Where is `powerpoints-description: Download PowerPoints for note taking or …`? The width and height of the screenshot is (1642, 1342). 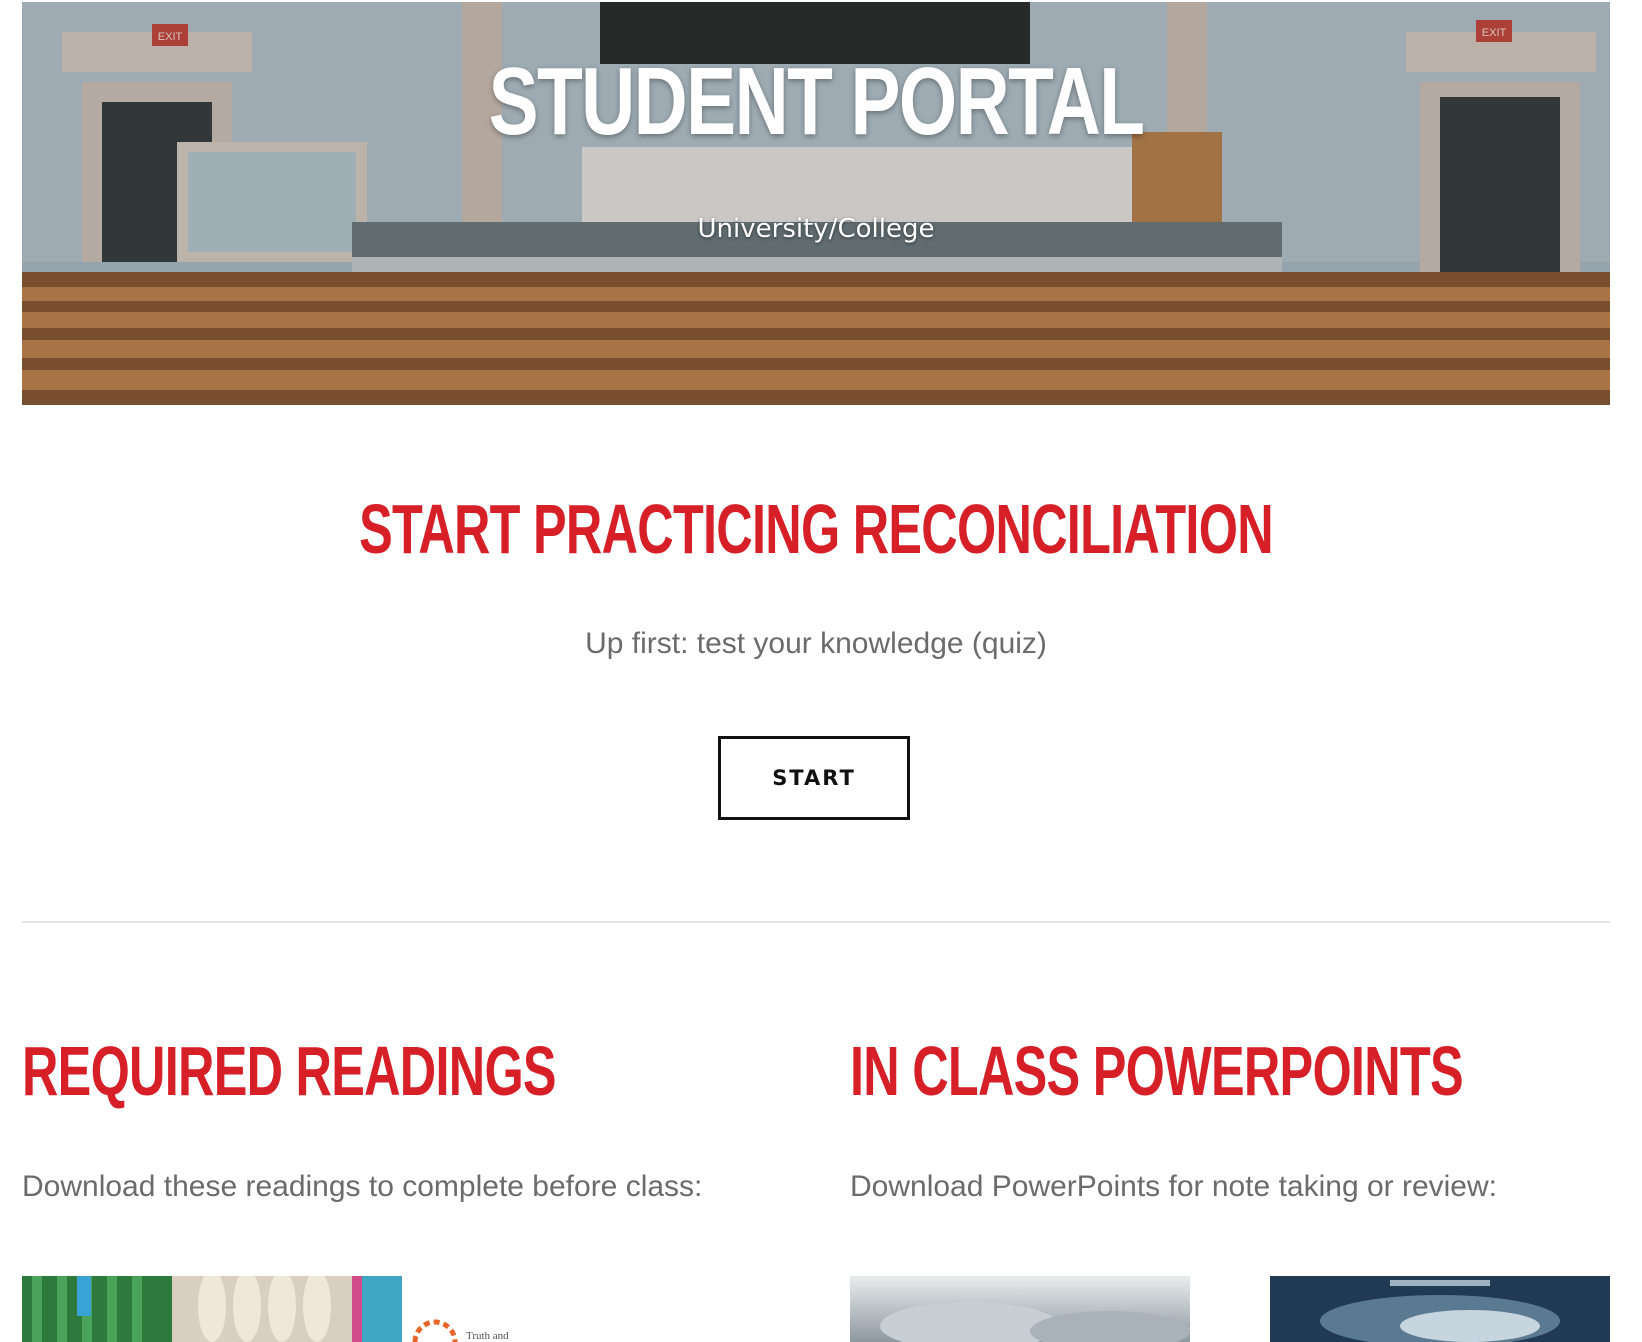 powerpoints-description: Download PowerPoints for note taking or … is located at coordinates (1173, 1186).